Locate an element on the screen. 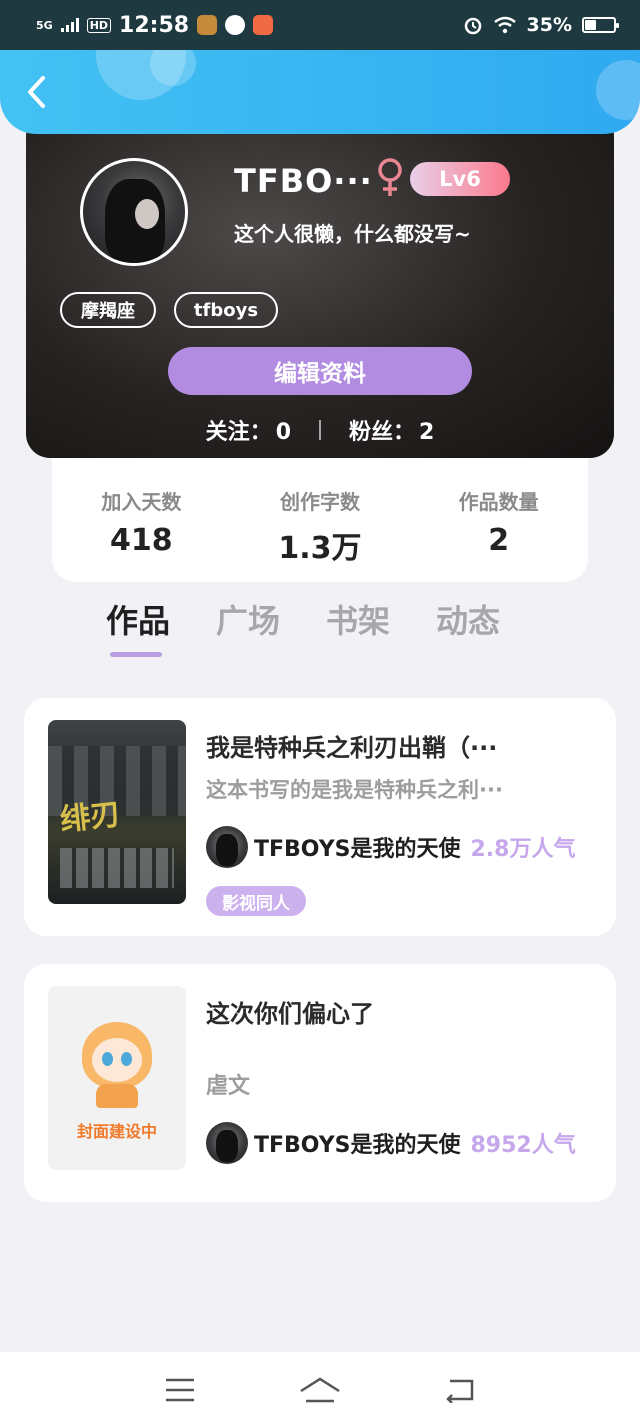 This screenshot has height=1427, width=640. followers-link: 粉丝： 2 is located at coordinates (391, 430).